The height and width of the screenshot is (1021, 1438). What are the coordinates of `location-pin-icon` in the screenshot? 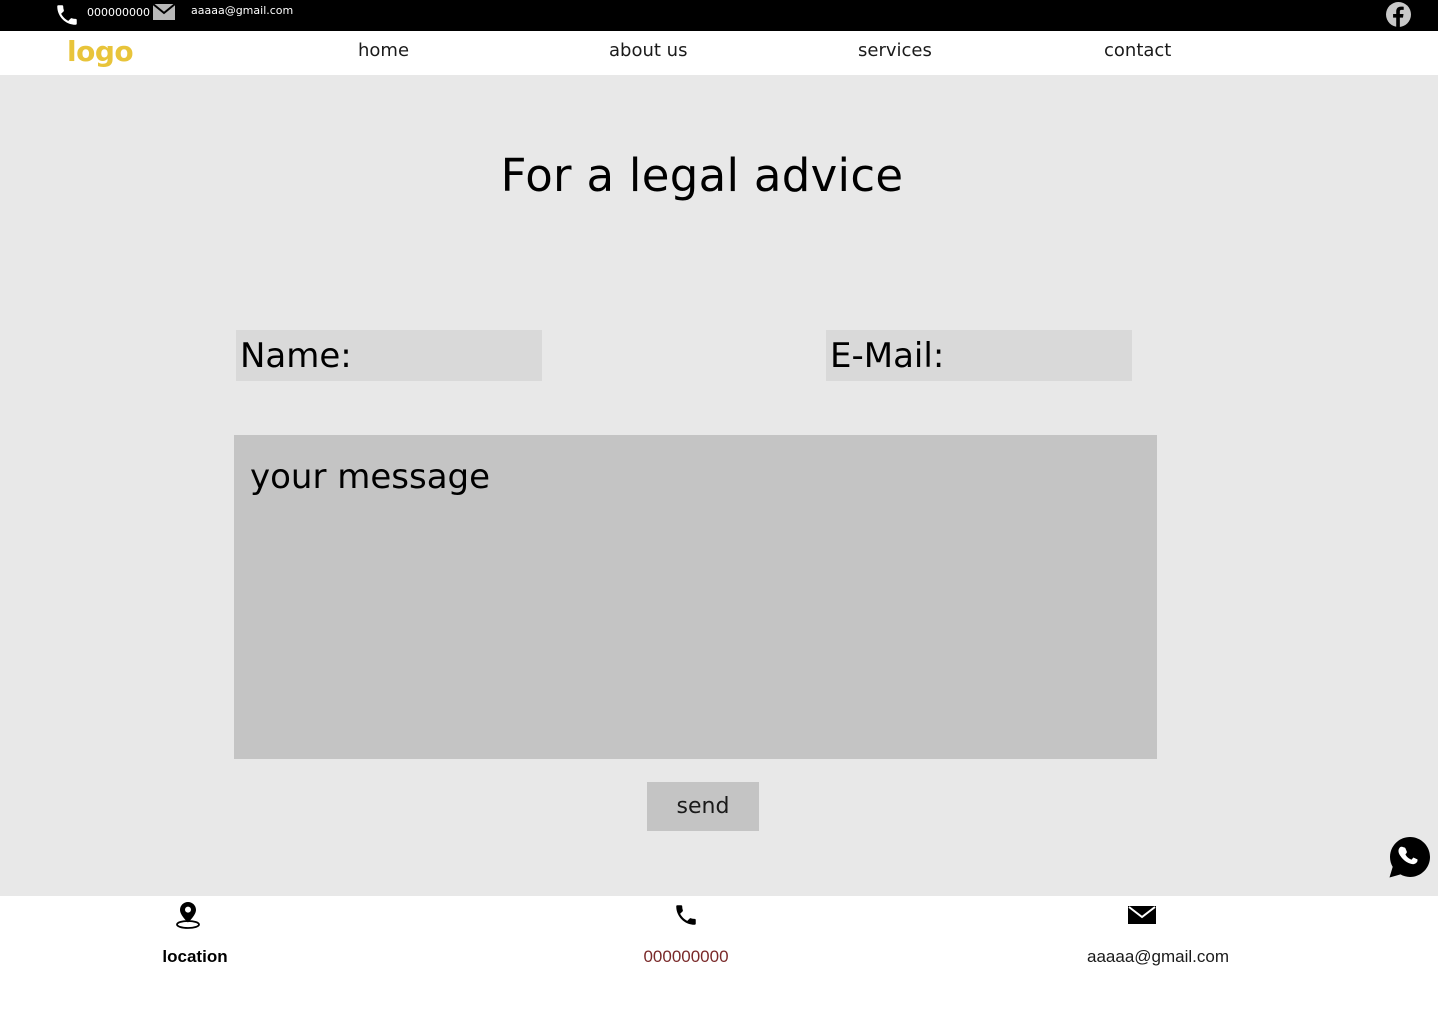 It's located at (188, 915).